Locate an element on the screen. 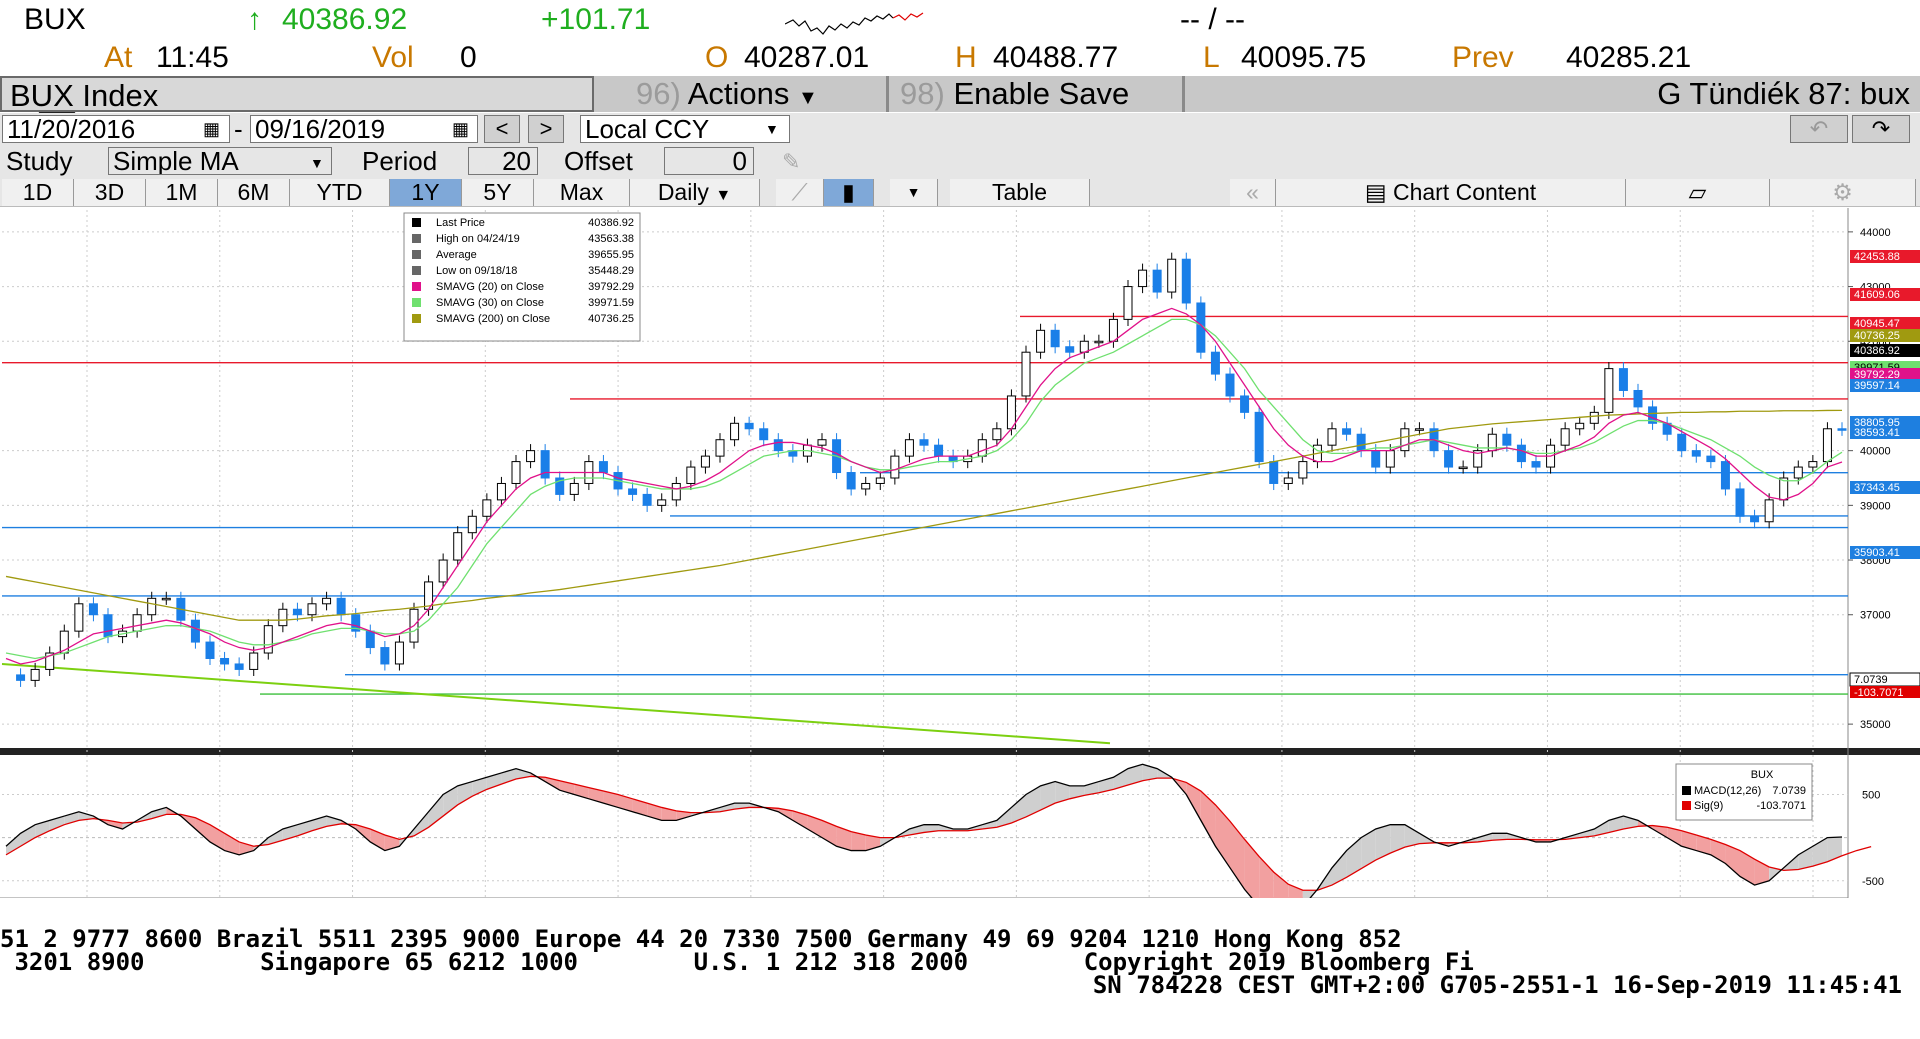 The height and width of the screenshot is (1039, 1920). actions-menu: 96) Actions ▼ is located at coordinates (743, 94).